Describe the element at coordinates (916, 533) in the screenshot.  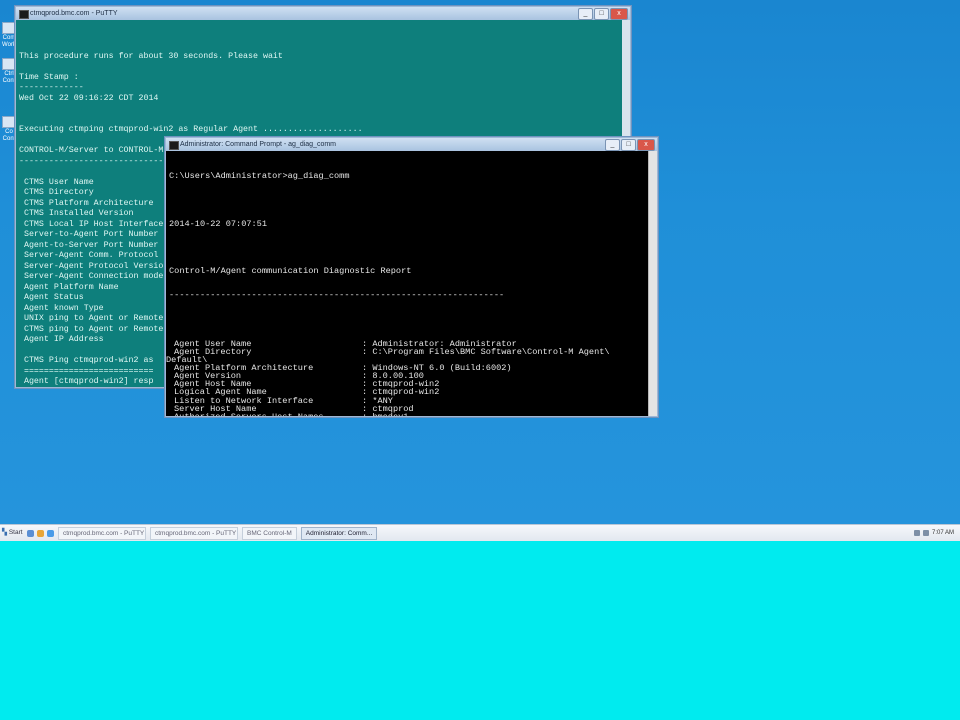
I see `network-icon` at that location.